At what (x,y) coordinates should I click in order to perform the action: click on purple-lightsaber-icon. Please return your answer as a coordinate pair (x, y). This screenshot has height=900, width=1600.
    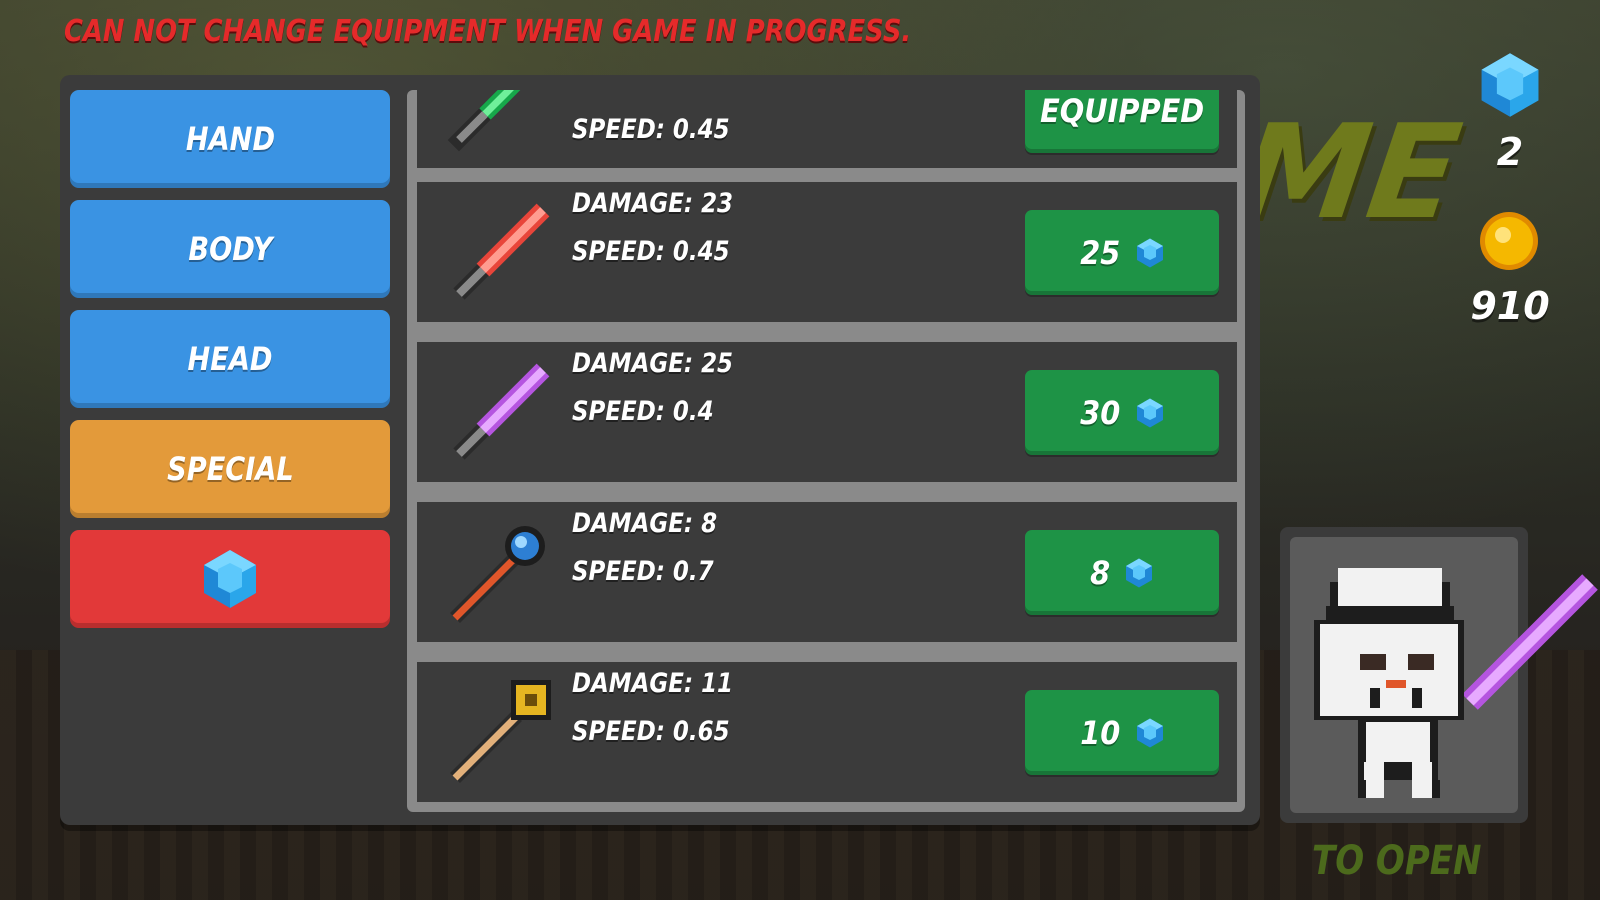
    Looking at the image, I should click on (501, 411).